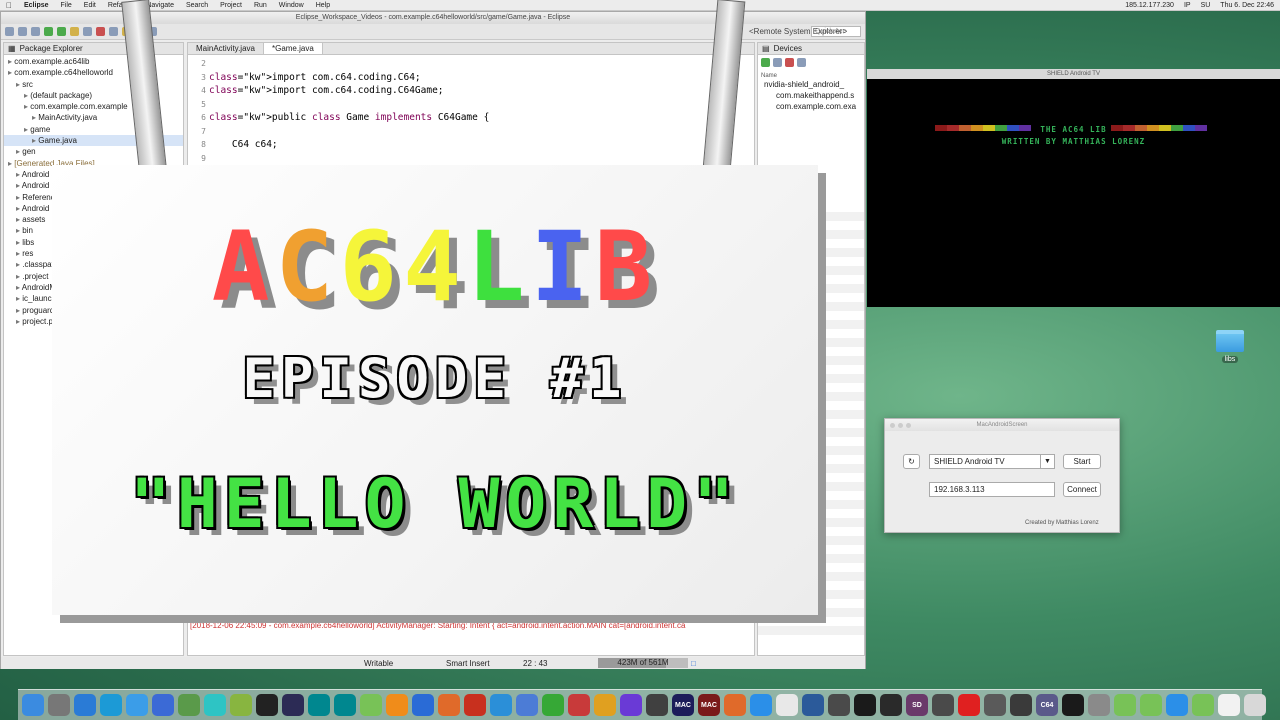 The width and height of the screenshot is (1280, 720). Describe the element at coordinates (900, 425) in the screenshot. I see `minimize-button` at that location.